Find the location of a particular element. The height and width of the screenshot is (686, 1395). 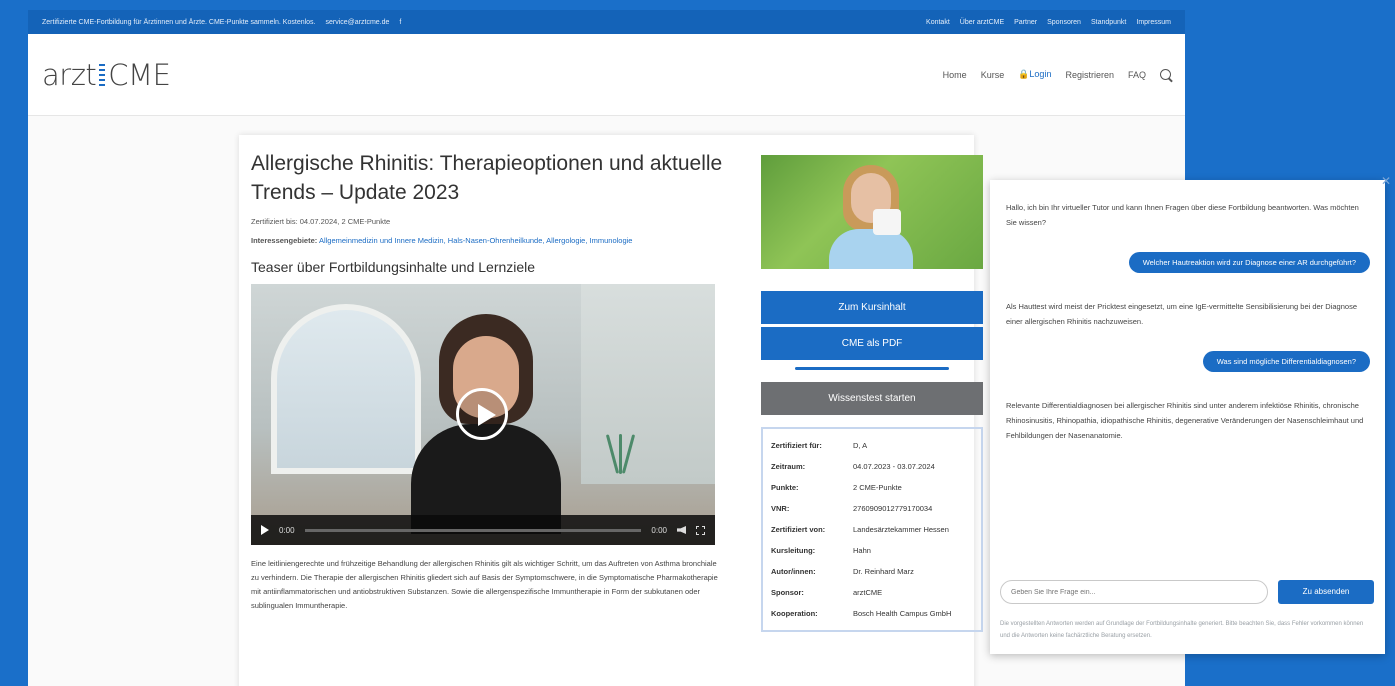

facebook-icon: f is located at coordinates (400, 22).